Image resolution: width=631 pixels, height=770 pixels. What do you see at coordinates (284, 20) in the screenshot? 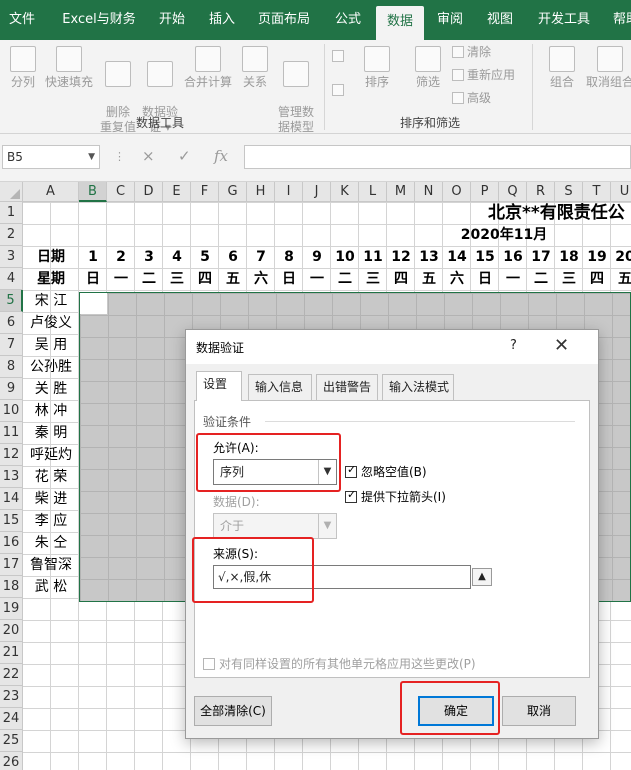
I see `tab-page-layout: 页面布局` at bounding box center [284, 20].